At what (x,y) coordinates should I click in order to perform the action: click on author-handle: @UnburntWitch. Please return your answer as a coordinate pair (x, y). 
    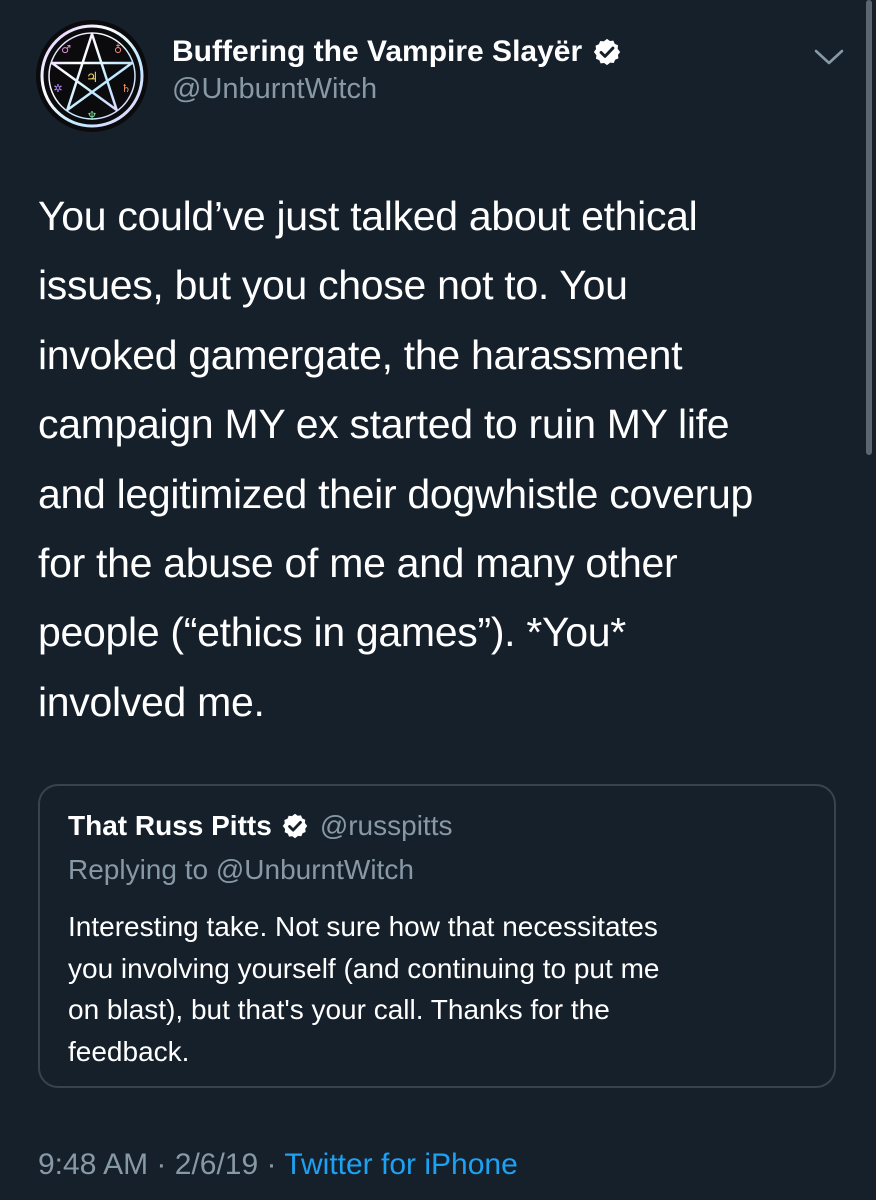
    Looking at the image, I should click on (274, 89).